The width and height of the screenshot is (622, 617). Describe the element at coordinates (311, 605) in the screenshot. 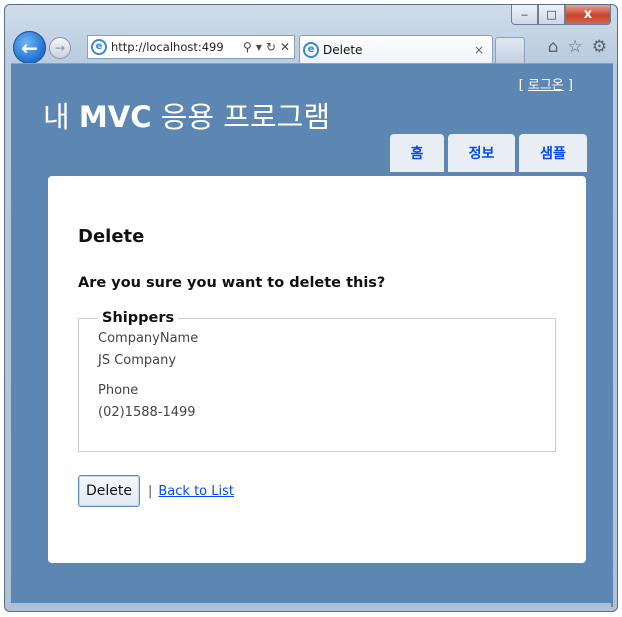

I see `window-bottom-frame` at that location.